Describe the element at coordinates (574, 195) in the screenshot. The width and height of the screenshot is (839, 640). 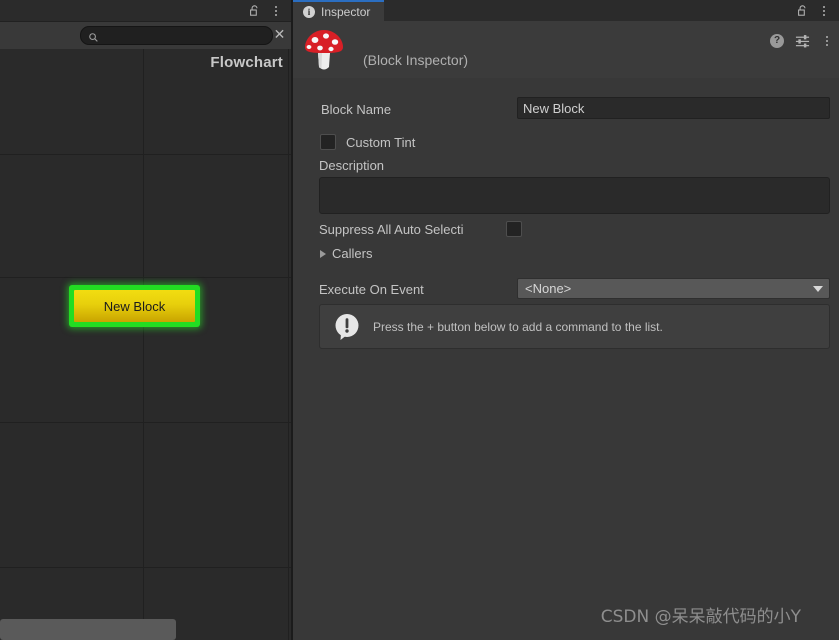
I see `description-textarea` at that location.